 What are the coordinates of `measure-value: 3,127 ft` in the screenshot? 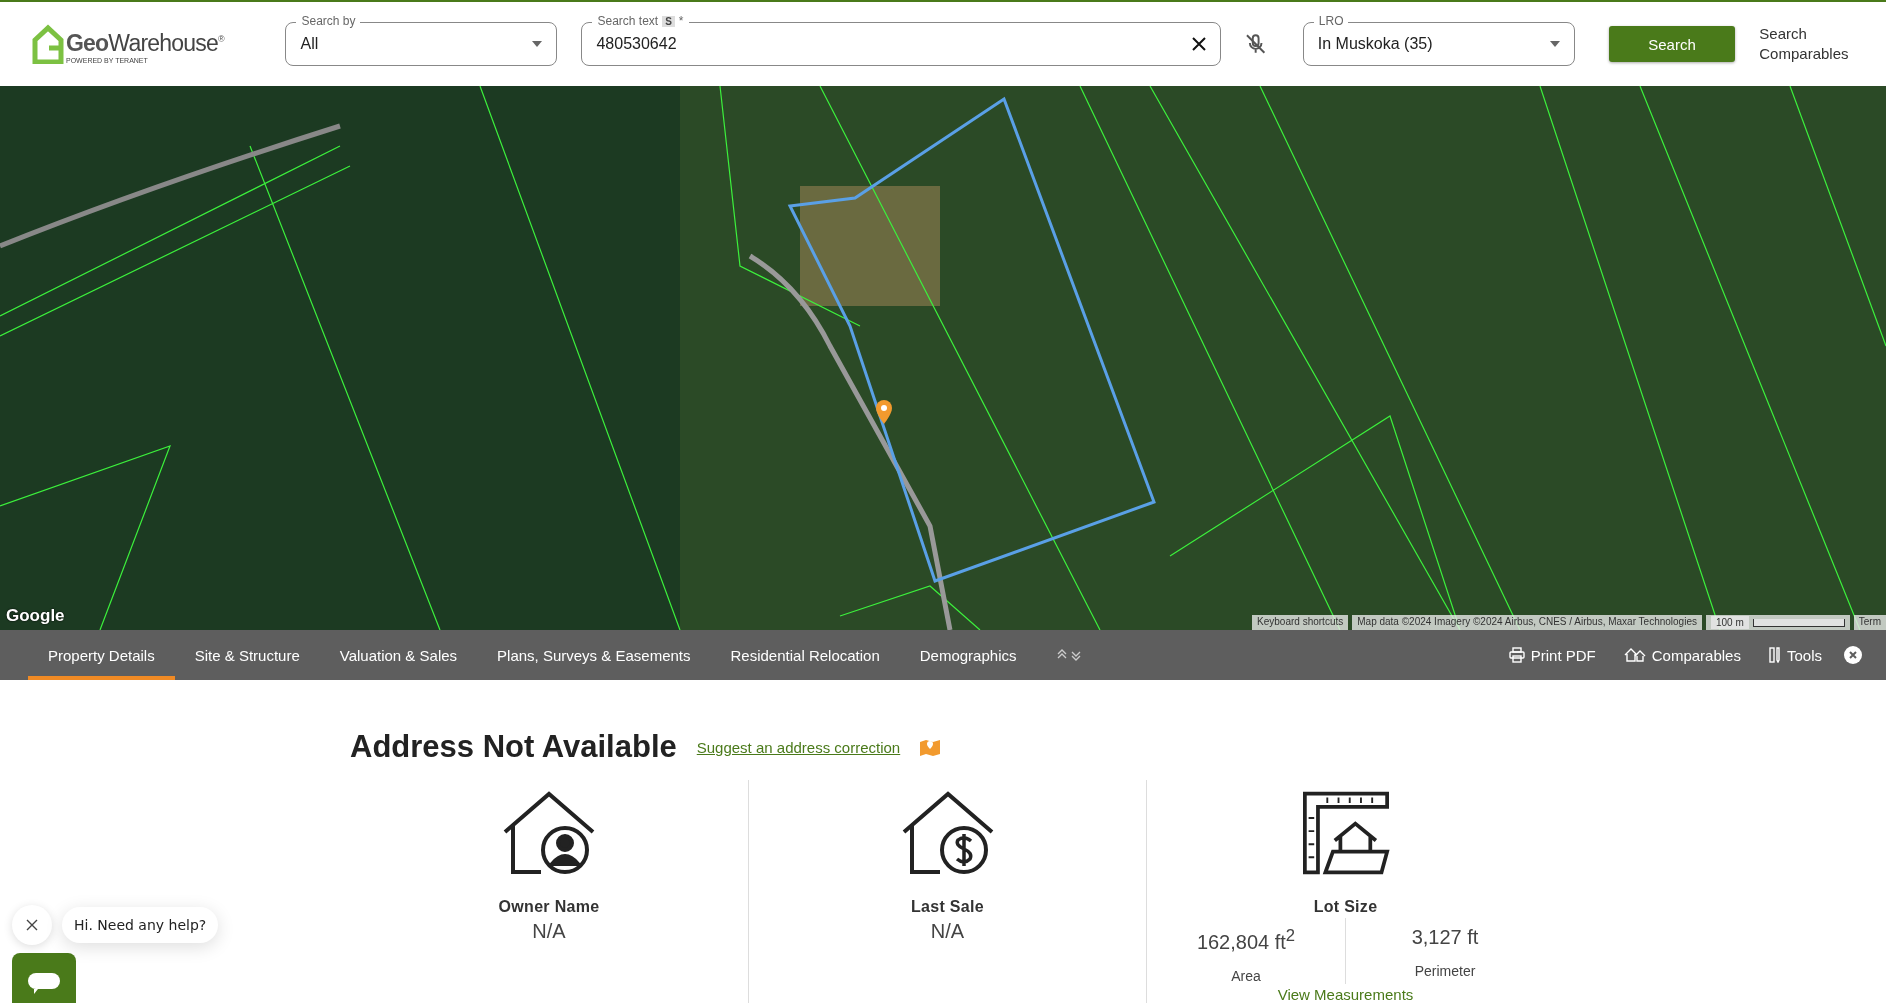 It's located at (1445, 937).